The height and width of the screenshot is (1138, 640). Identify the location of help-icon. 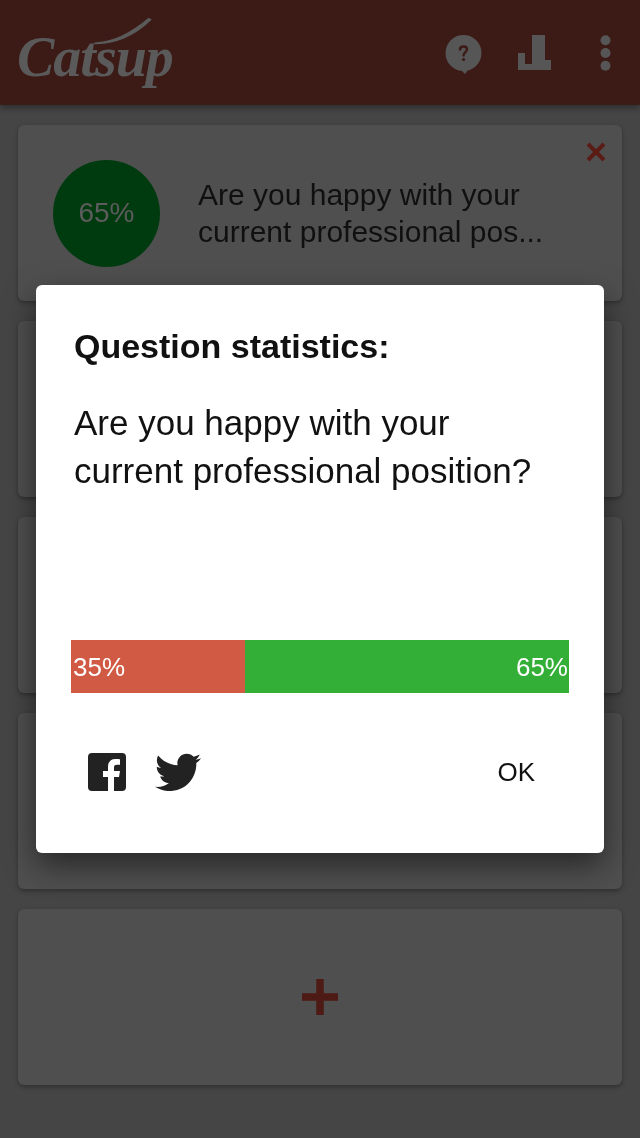
(463, 54).